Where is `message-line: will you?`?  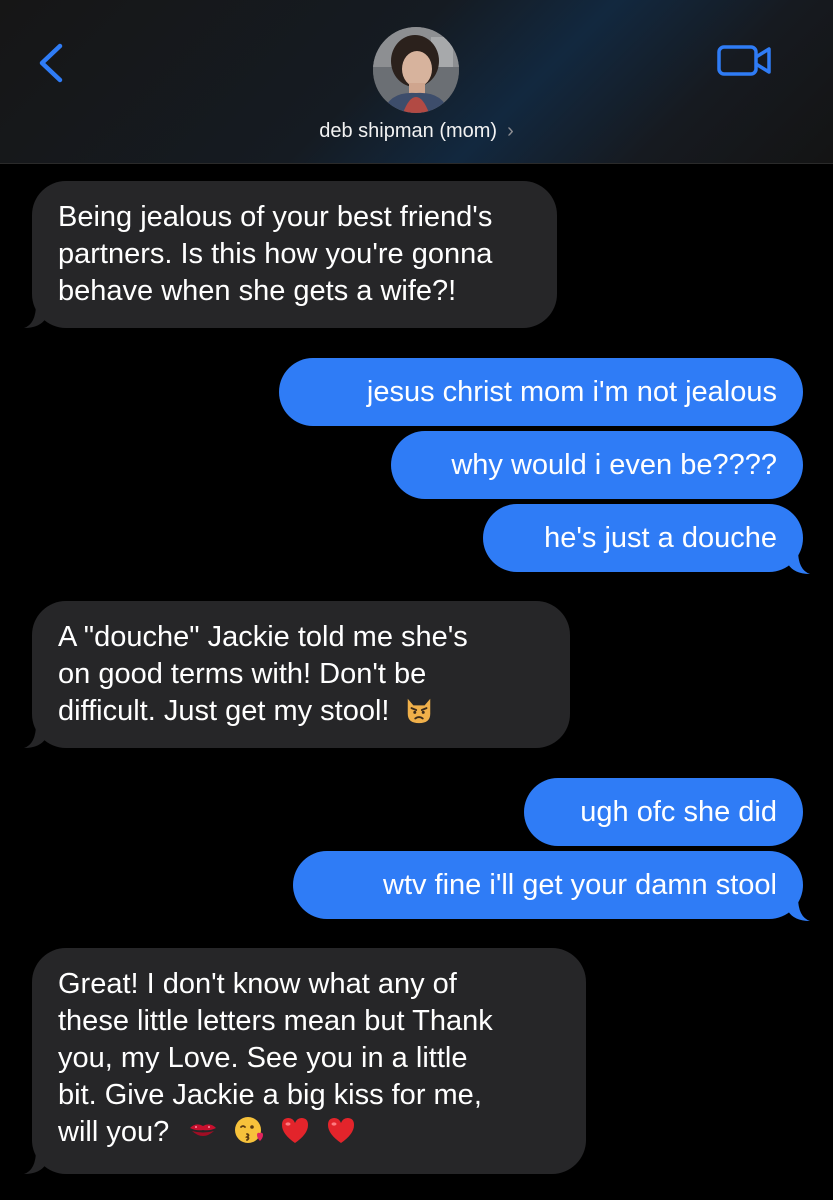
message-line: will you? is located at coordinates (114, 1132).